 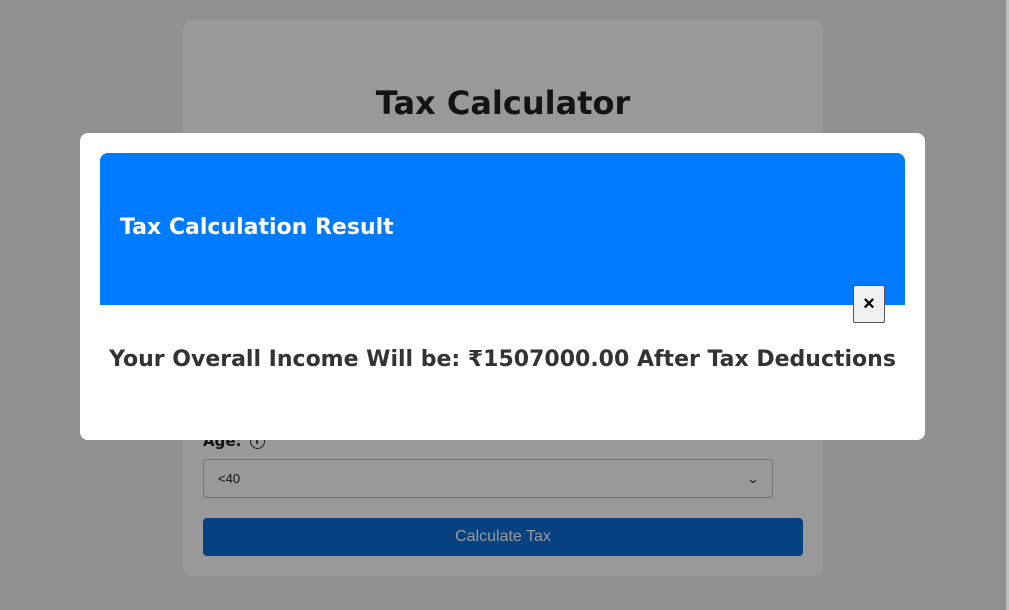 I want to click on close-button: ×, so click(x=869, y=304).